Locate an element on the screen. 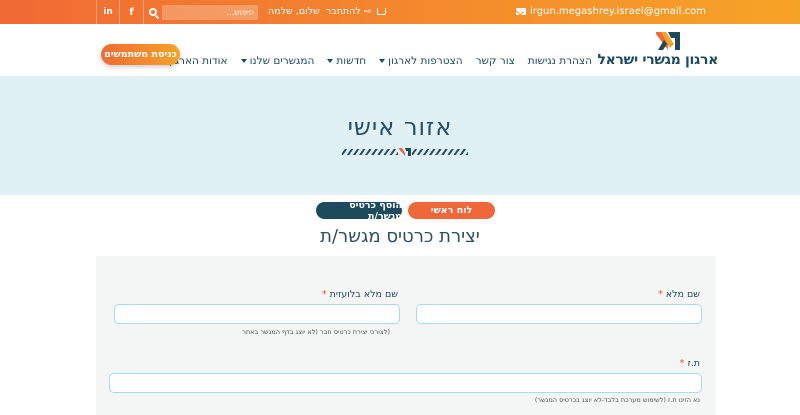 Image resolution: width=800 pixels, height=415 pixels. field-label-text: ת.ז is located at coordinates (693, 363).